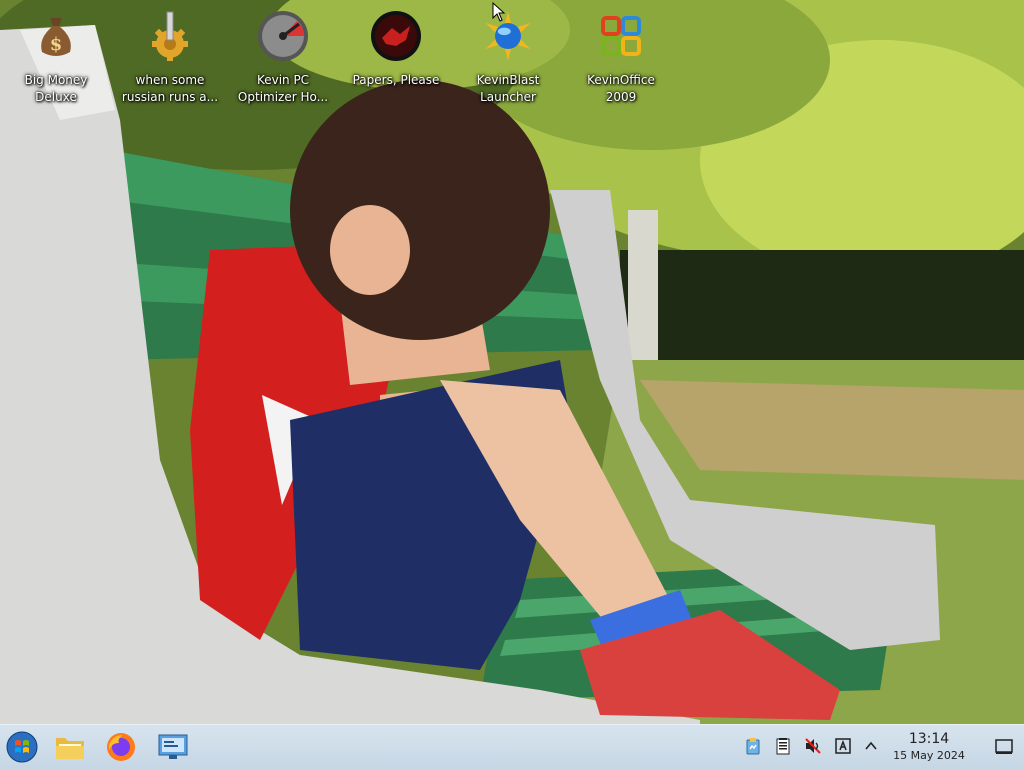  What do you see at coordinates (396, 36) in the screenshot?
I see `red-emblem-icon` at bounding box center [396, 36].